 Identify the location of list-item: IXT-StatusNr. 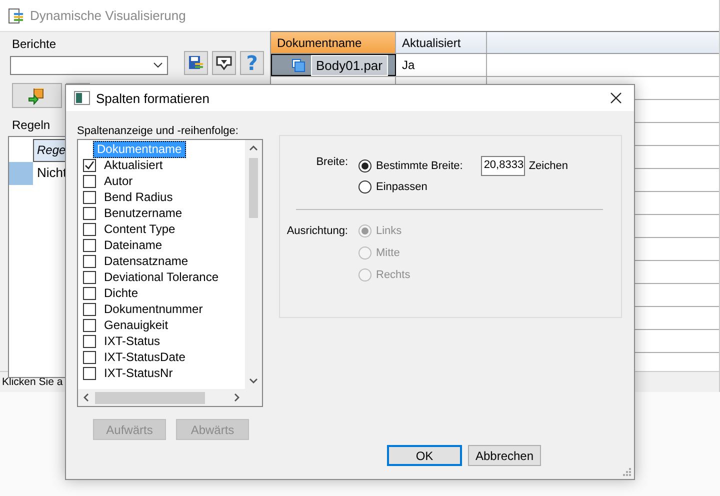
(138, 373).